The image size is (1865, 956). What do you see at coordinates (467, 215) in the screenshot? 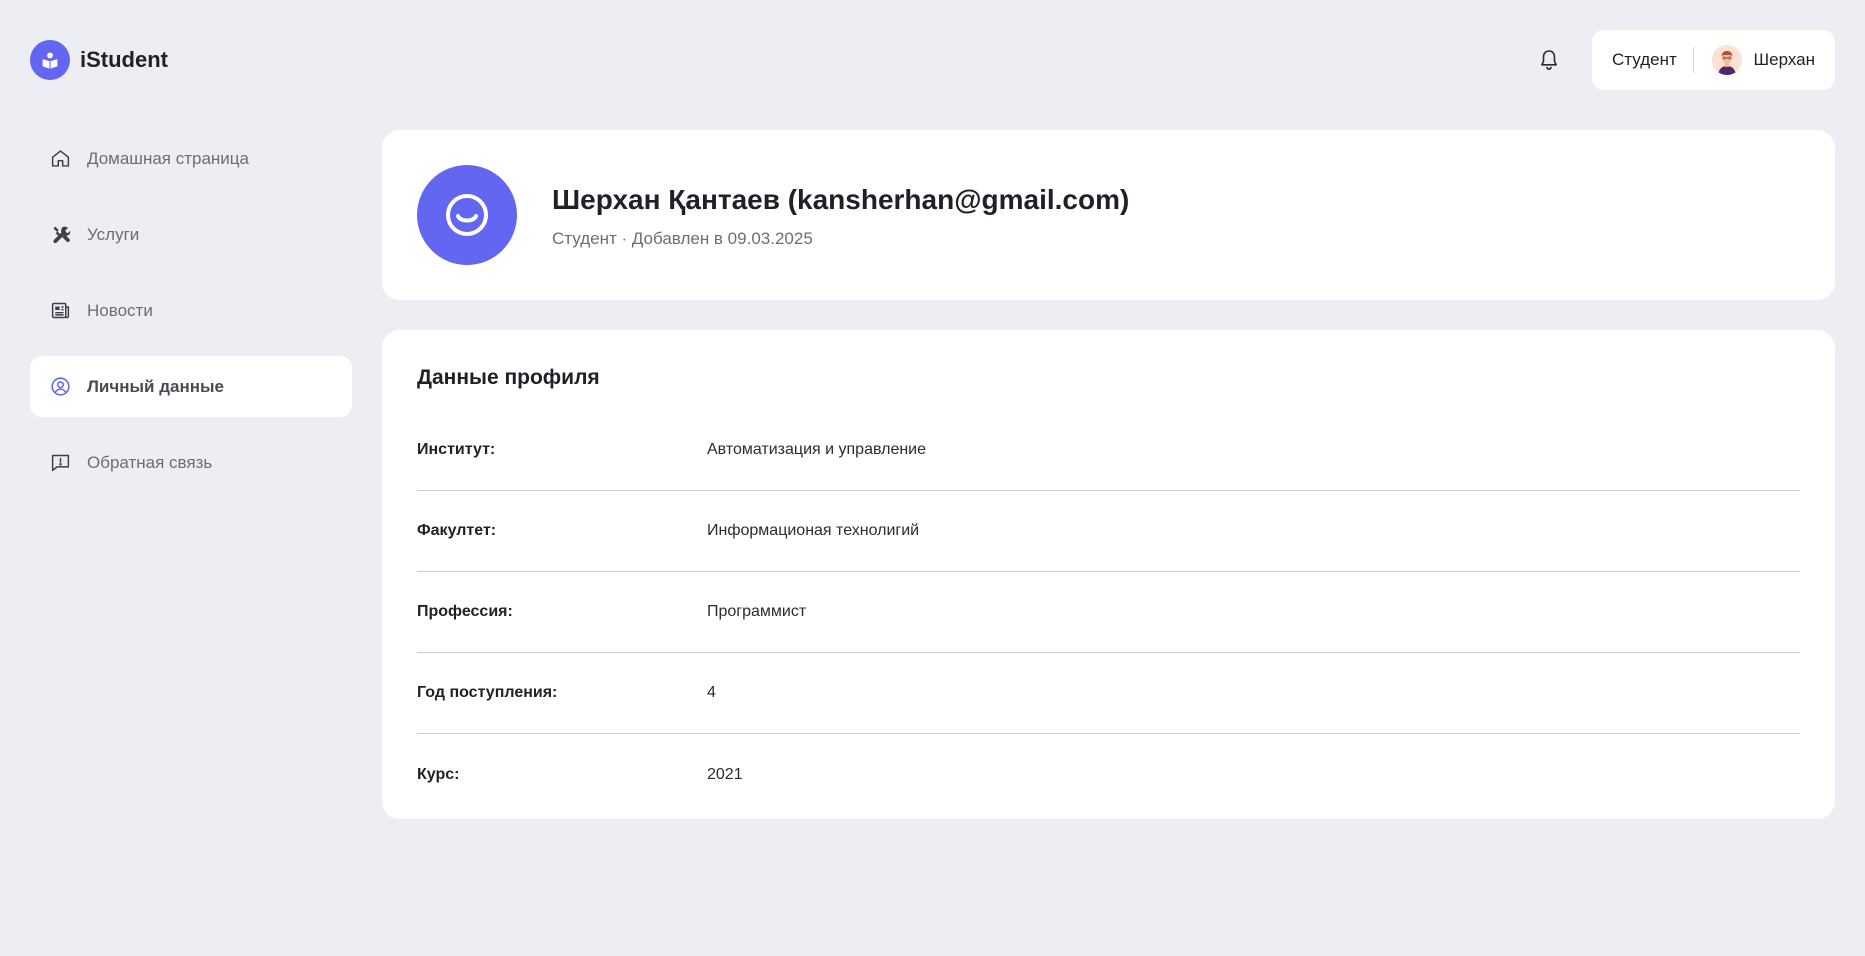
I see `profile-avatar` at bounding box center [467, 215].